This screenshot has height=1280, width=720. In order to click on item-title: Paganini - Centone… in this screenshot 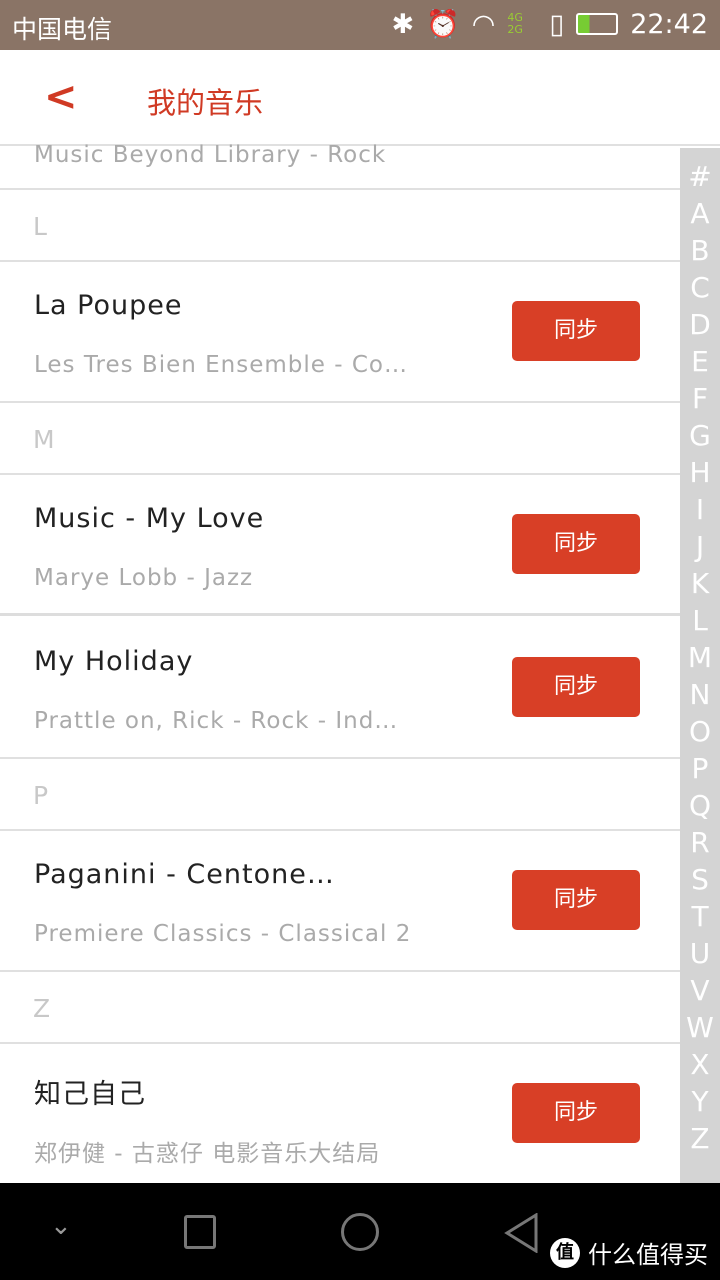, I will do `click(184, 874)`.